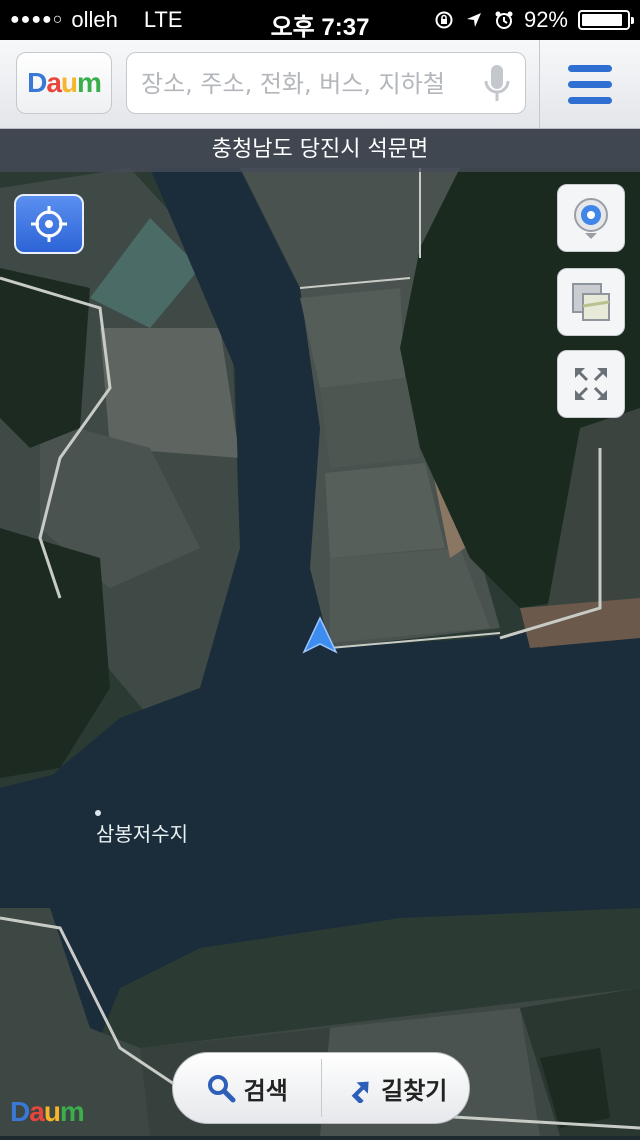 The image size is (640, 1140). Describe the element at coordinates (589, 84) in the screenshot. I see `menu-button` at that location.